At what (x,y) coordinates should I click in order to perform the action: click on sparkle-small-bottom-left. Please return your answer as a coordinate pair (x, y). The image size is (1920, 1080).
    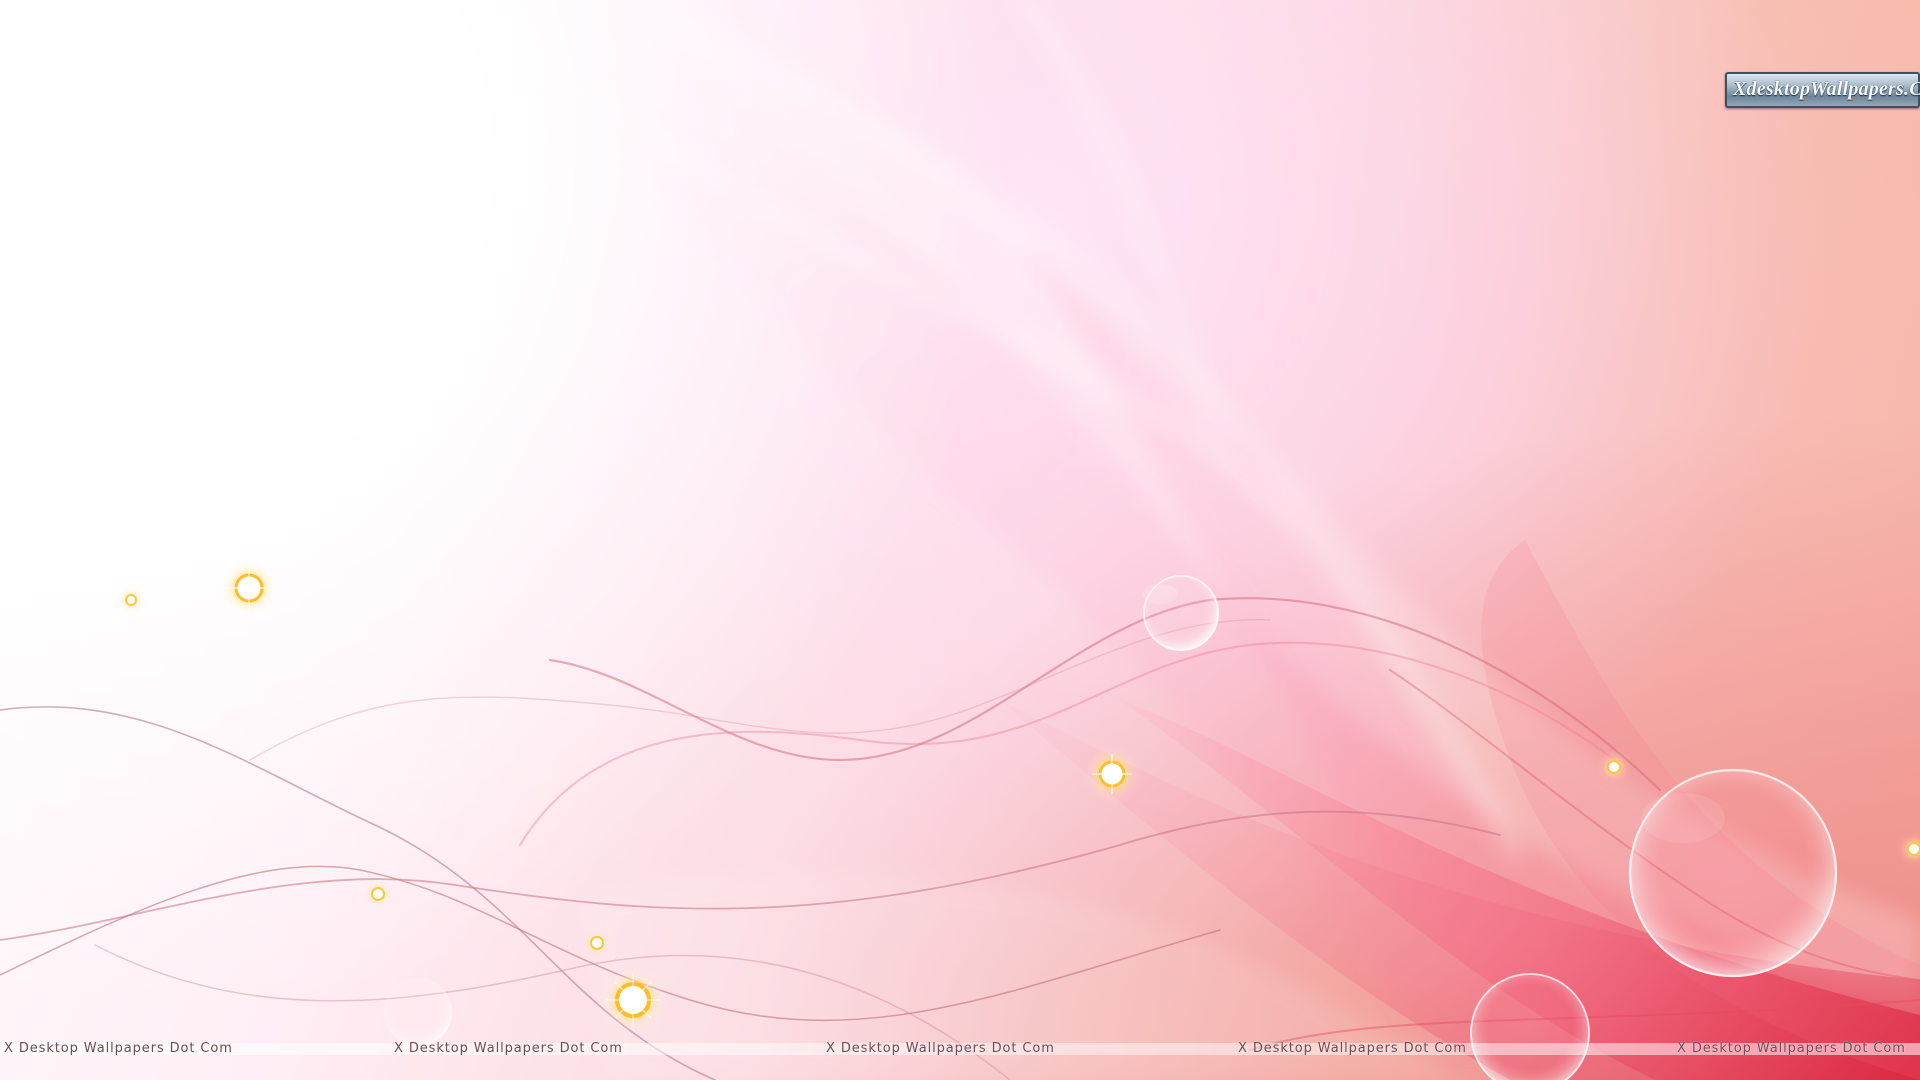
    Looking at the image, I should click on (378, 894).